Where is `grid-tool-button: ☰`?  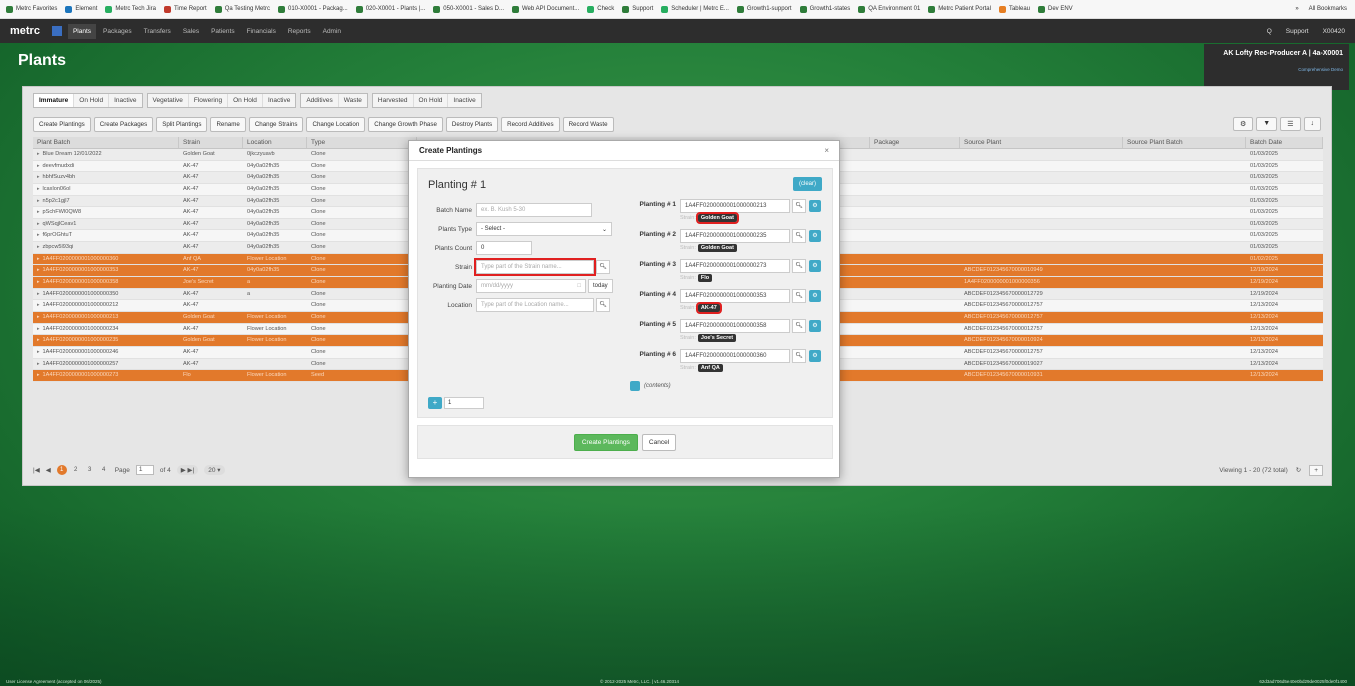 grid-tool-button: ☰ is located at coordinates (1290, 124).